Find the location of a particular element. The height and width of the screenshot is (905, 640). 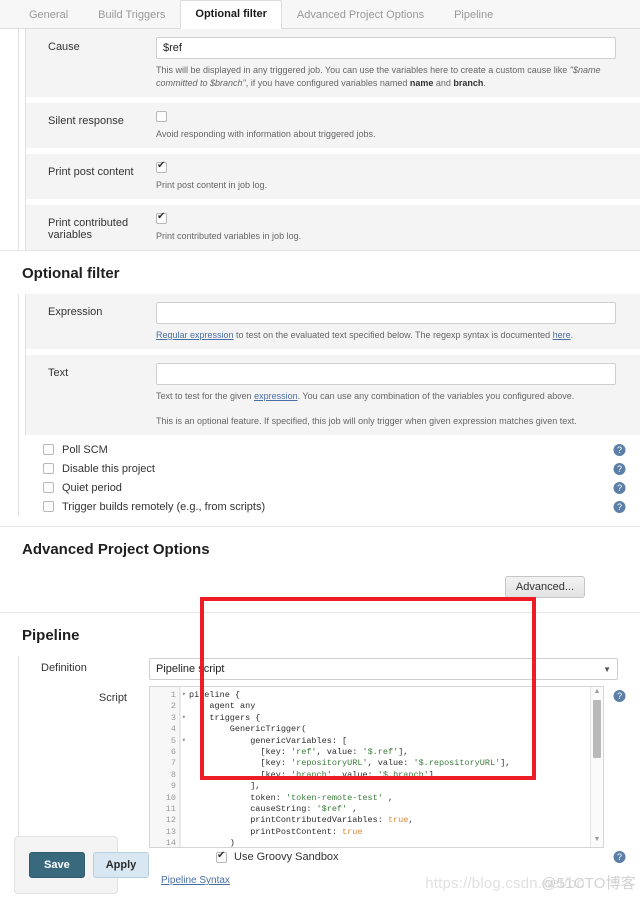

disable-this-project-label: Disable this project is located at coordinates (108, 468).